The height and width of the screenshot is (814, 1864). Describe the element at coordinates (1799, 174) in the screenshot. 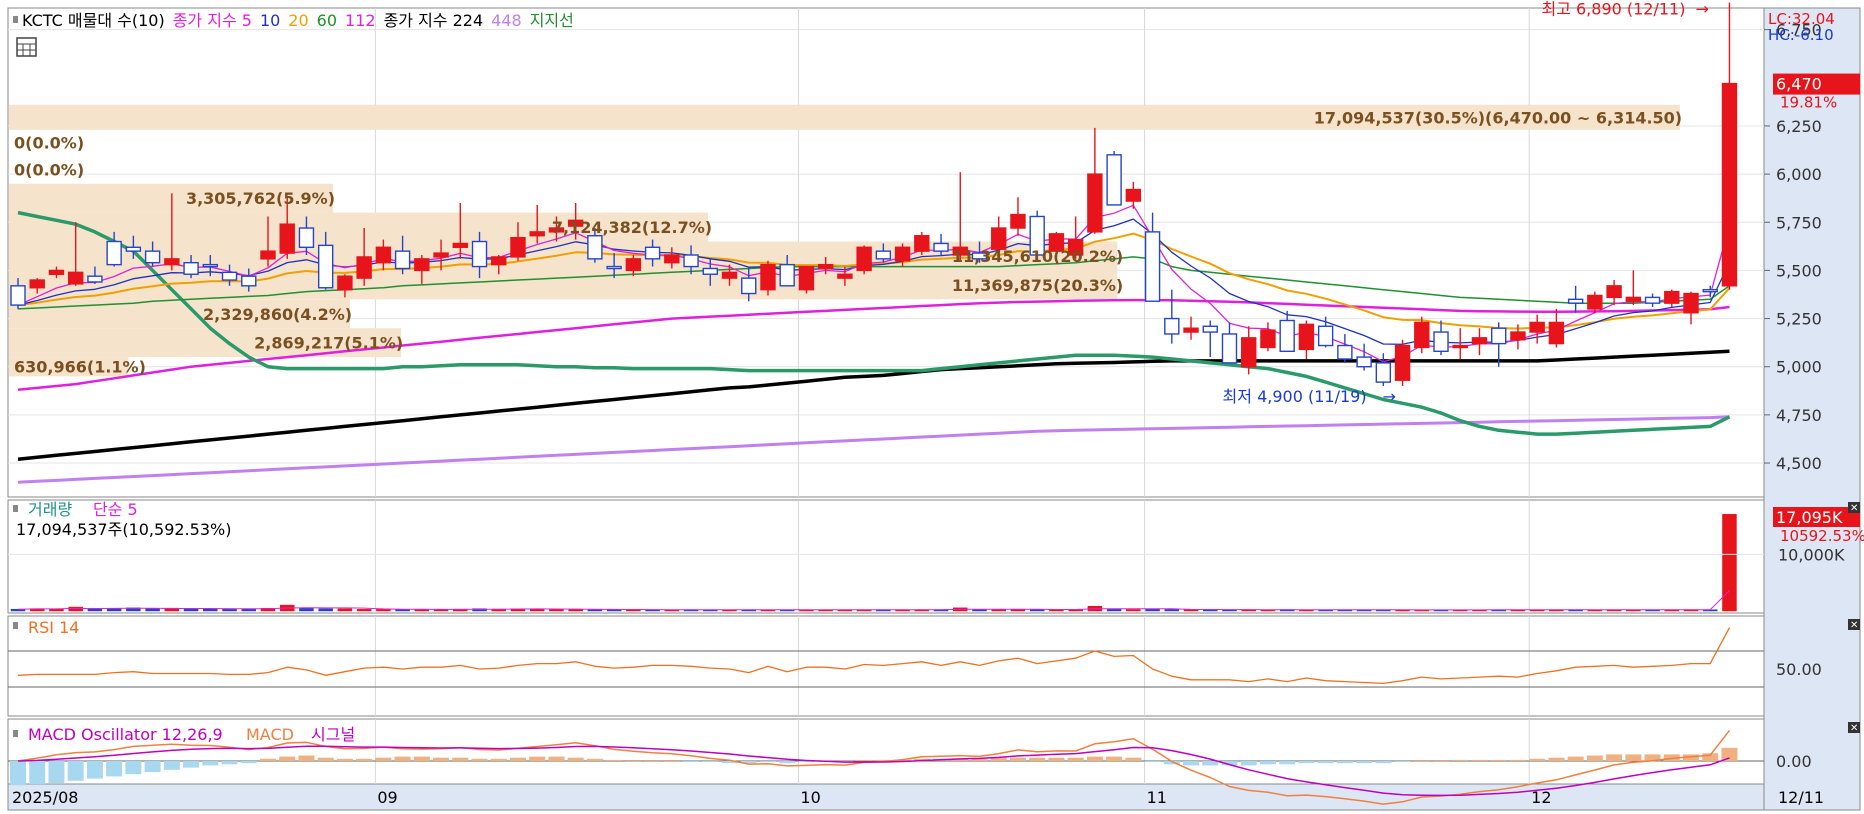

I see `price-tick-label: 6,000` at that location.